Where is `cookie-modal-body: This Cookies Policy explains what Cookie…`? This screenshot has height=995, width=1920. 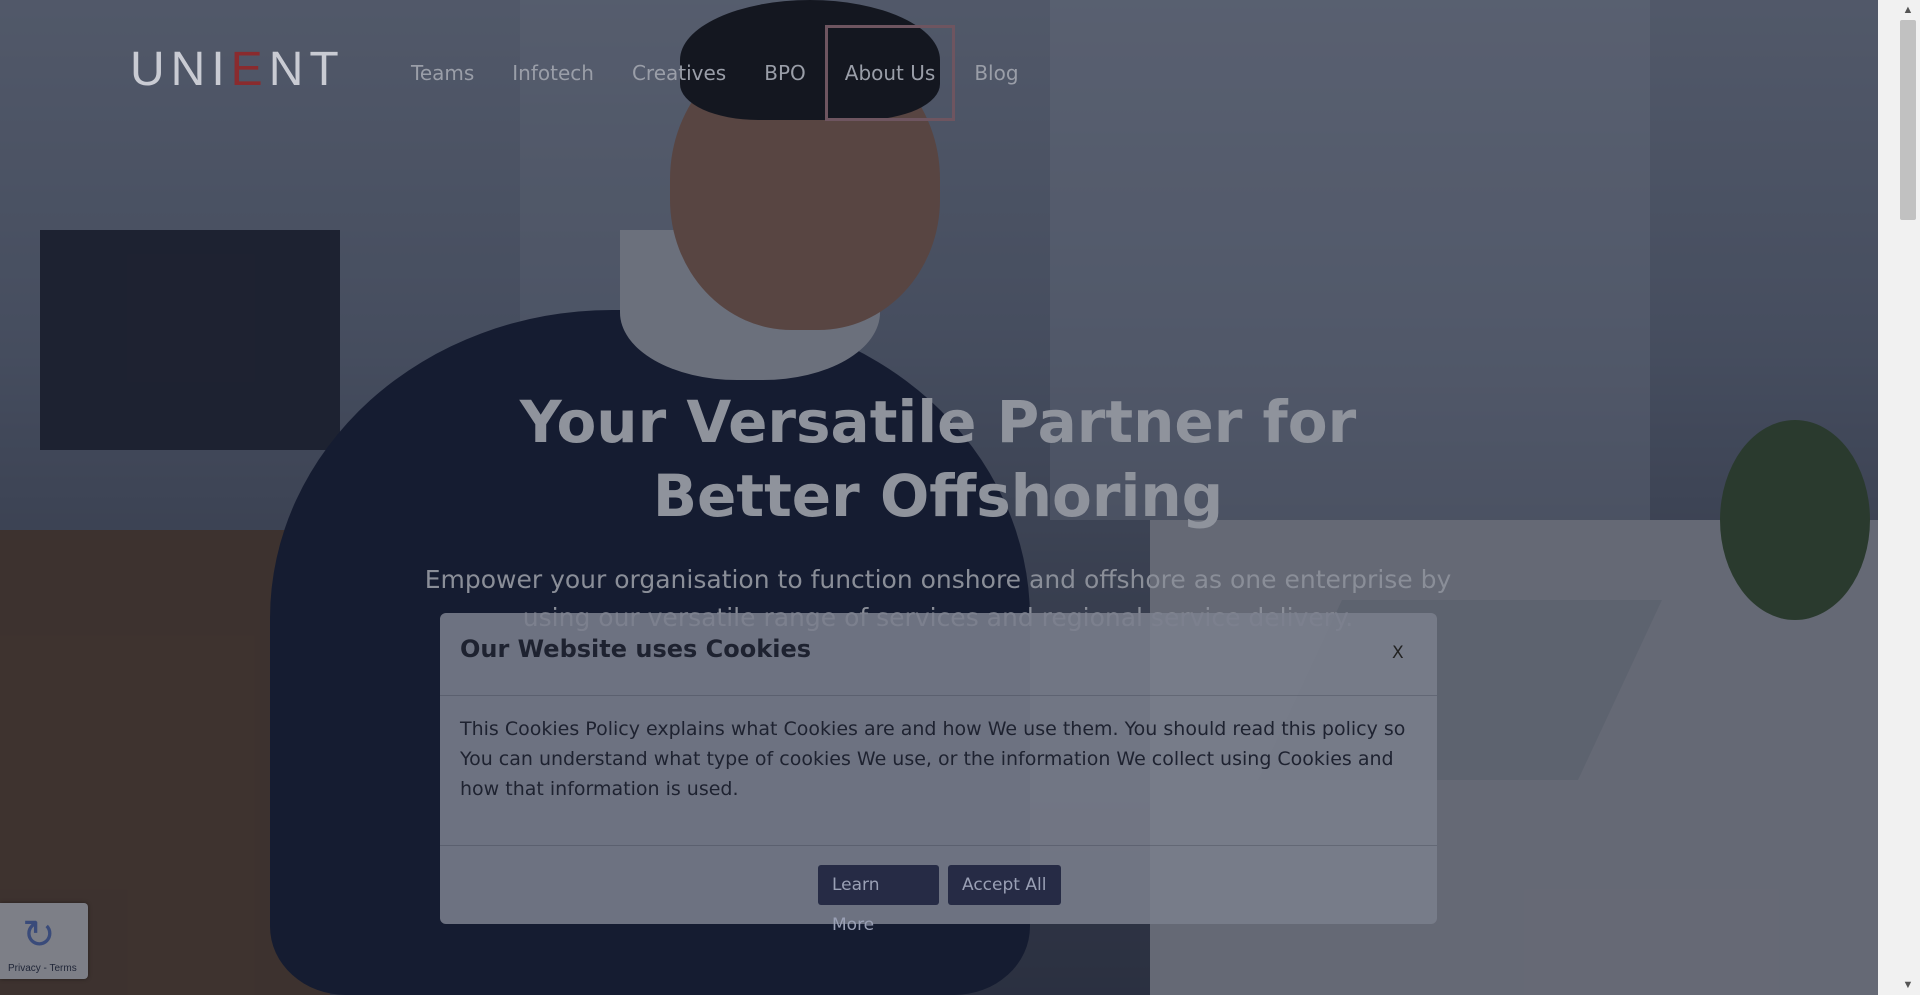
cookie-modal-body: This Cookies Policy explains what Cookie… is located at coordinates (933, 759).